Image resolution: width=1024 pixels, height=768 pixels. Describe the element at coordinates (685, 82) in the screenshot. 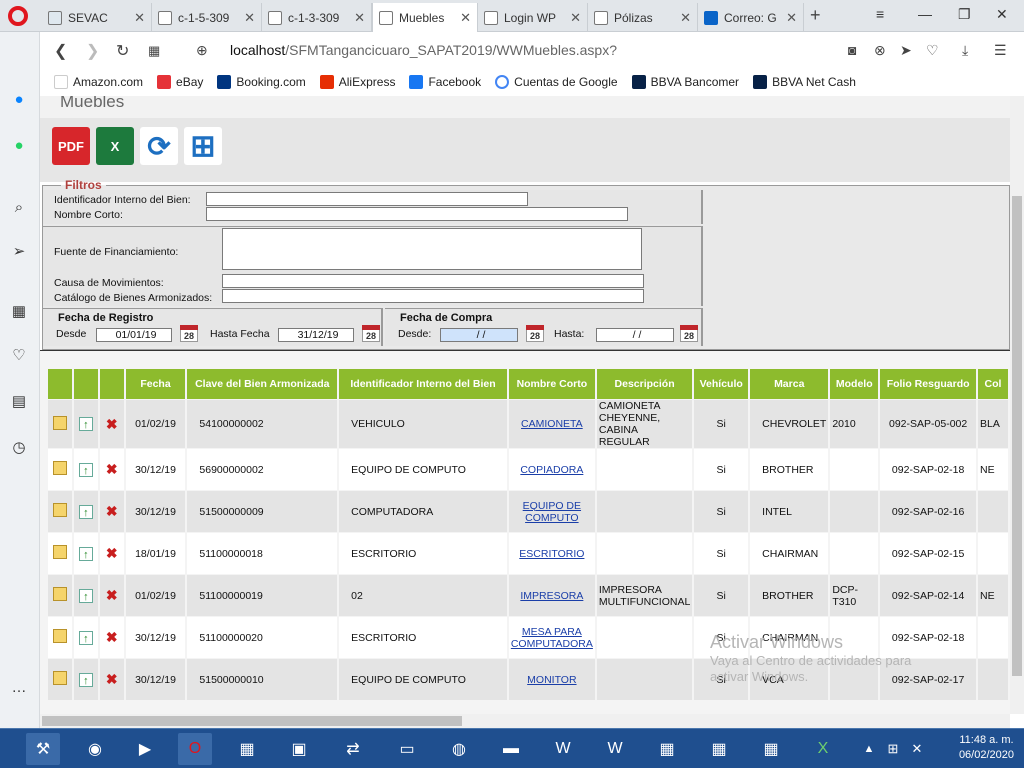

I see `bookmark-bbva-bancomer: BBVA Bancomer` at that location.